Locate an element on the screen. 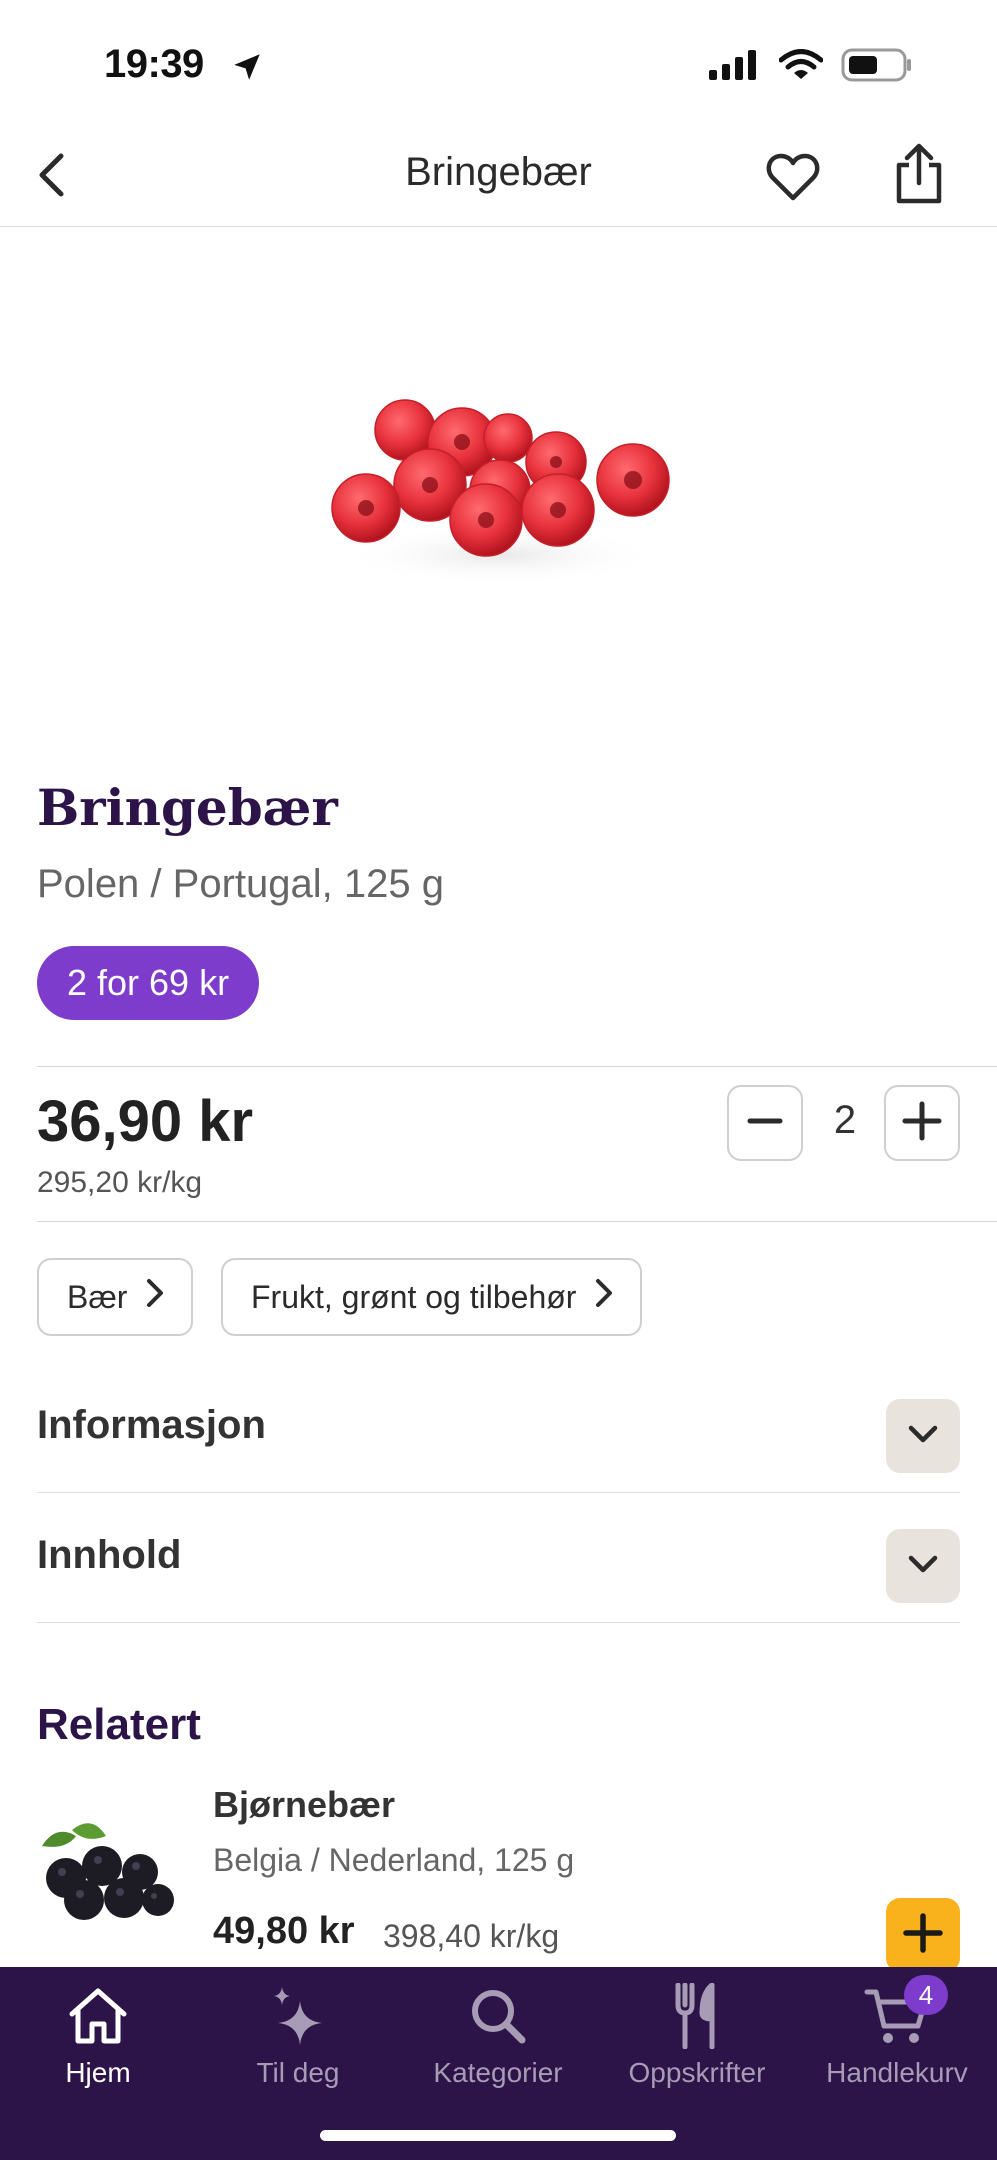  tab-oppskrifter: Oppskrifter is located at coordinates (697, 2032).